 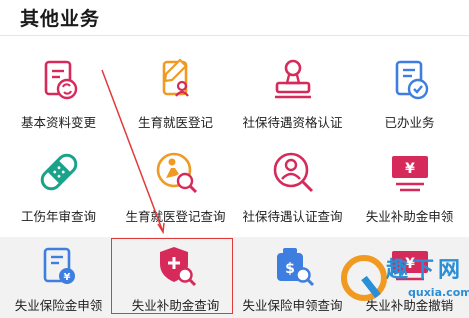 I want to click on watermark-text: 趣下网, so click(x=425, y=270).